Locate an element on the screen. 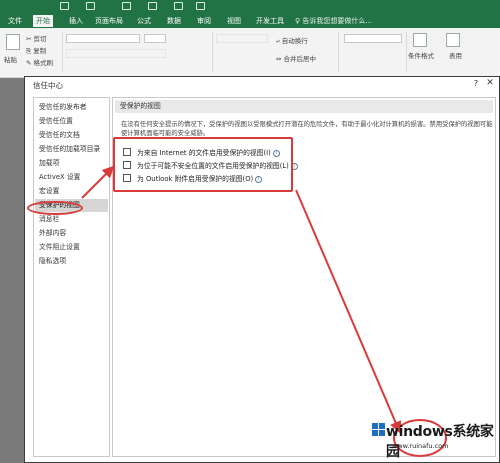  font-size-dropdown is located at coordinates (155, 38).